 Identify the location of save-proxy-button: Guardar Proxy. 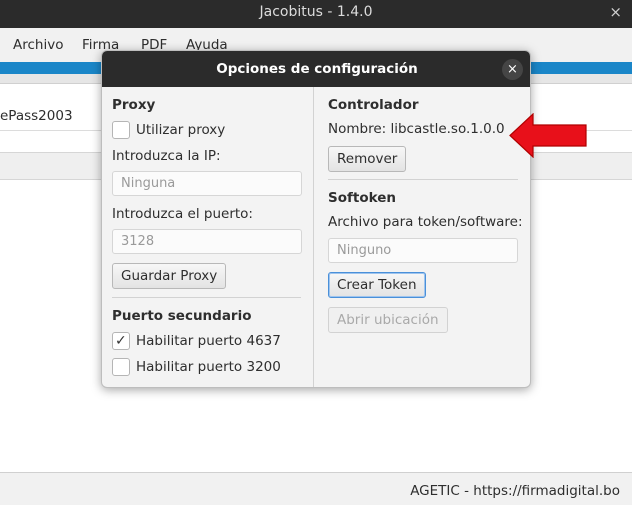
(169, 276).